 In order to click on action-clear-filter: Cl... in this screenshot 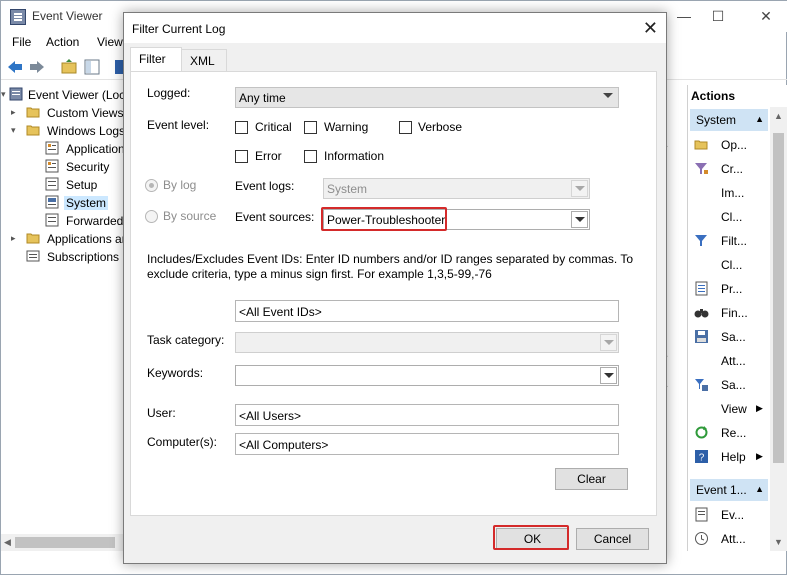, I will do `click(733, 265)`.